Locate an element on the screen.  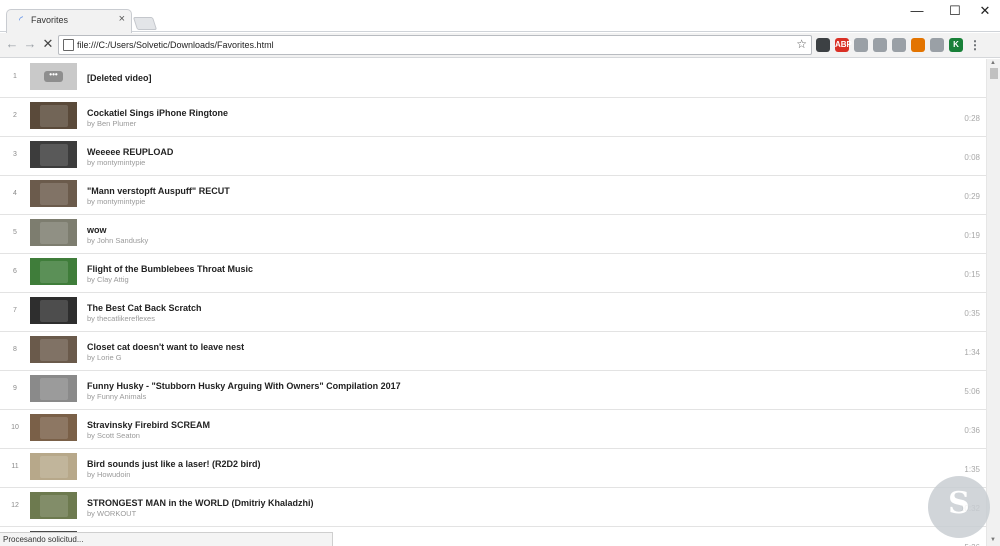
video-author: by montymintypie is located at coordinates (116, 162).